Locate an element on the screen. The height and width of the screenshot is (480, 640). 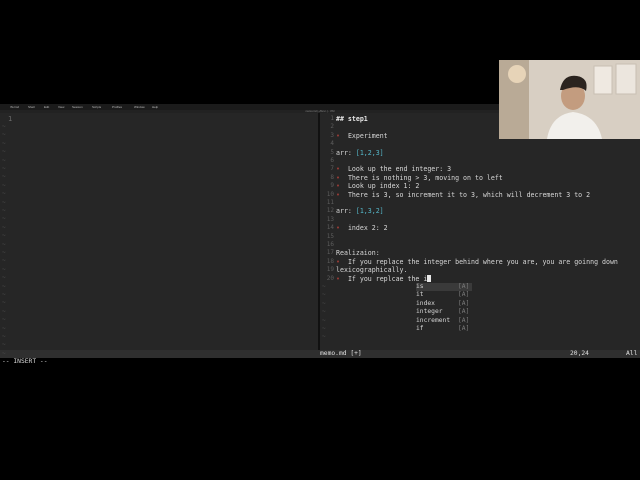
line-number: 3 is located at coordinates (332, 135).